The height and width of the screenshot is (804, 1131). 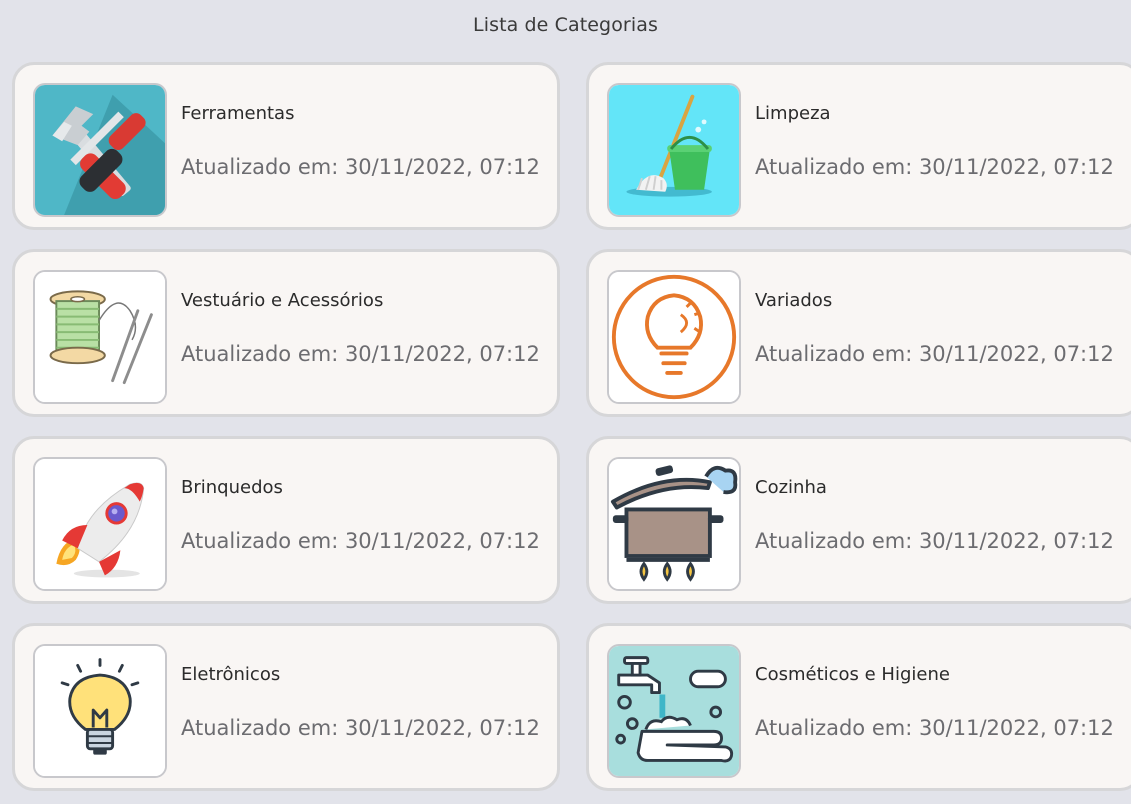 What do you see at coordinates (100, 524) in the screenshot?
I see `rocket-icon` at bounding box center [100, 524].